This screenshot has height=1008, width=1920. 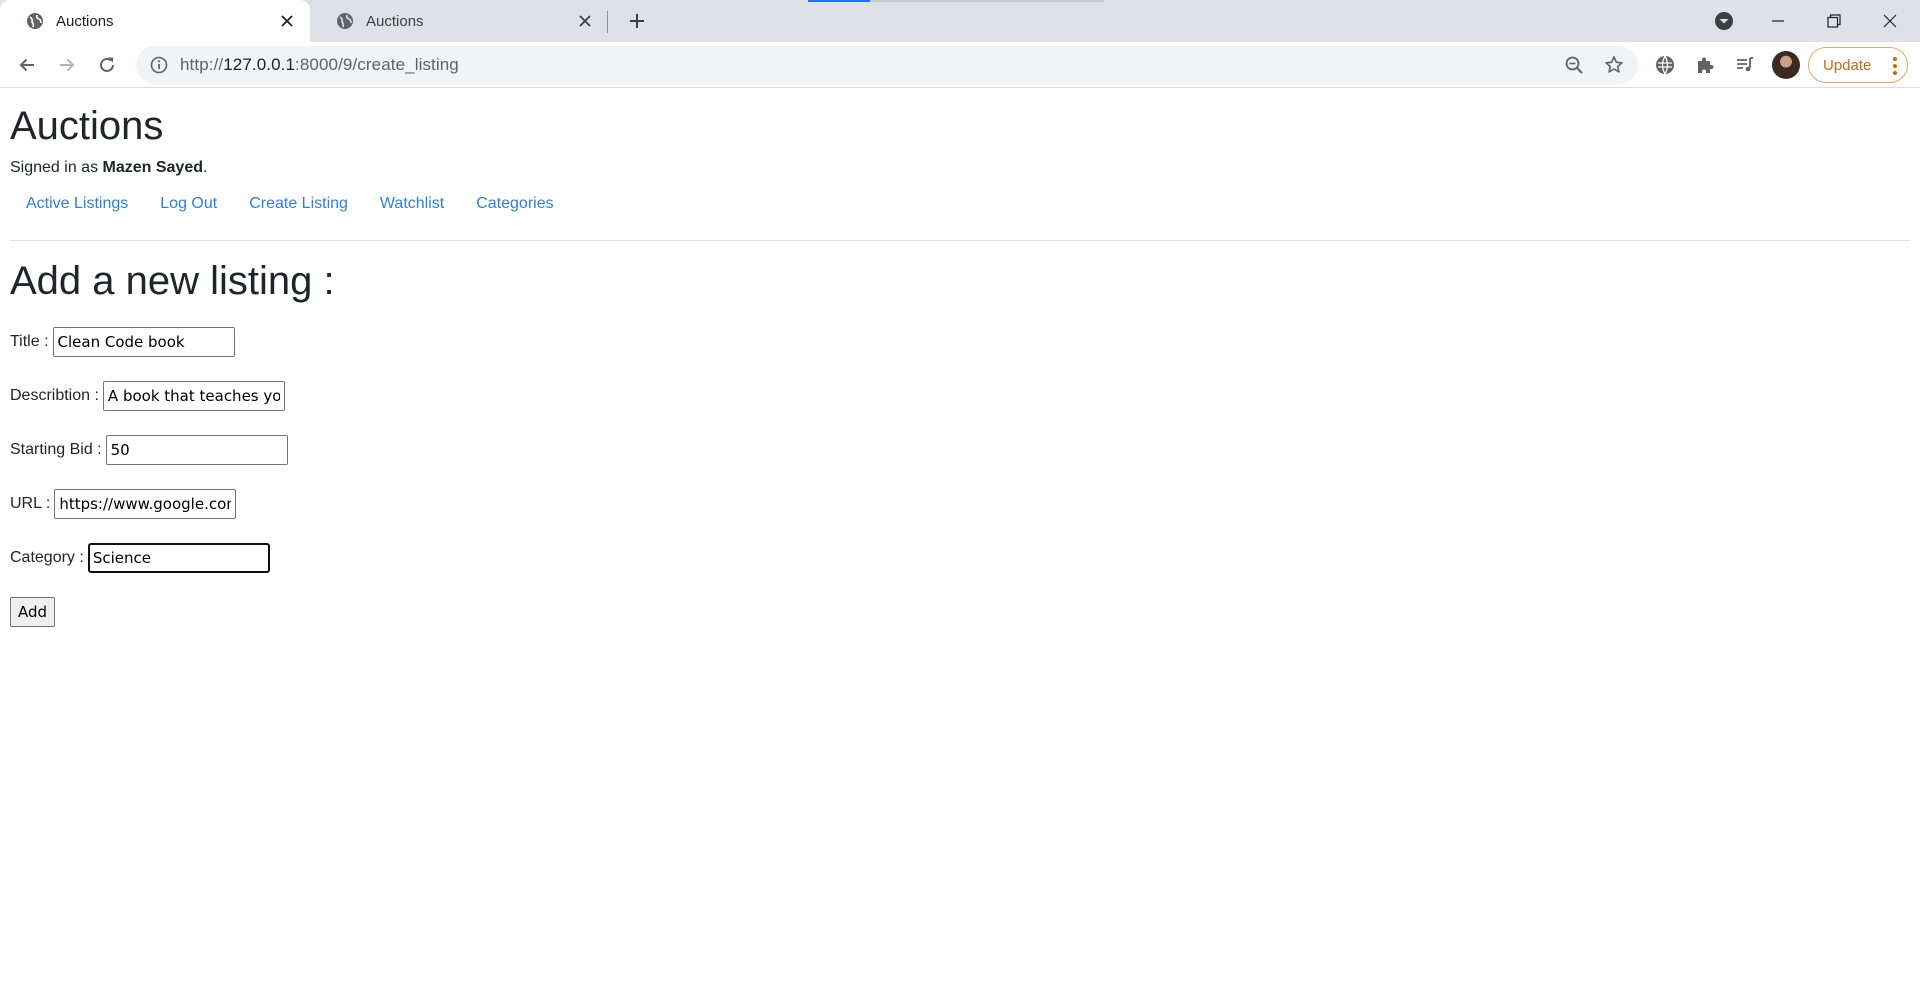 I want to click on description-input, so click(x=193, y=396).